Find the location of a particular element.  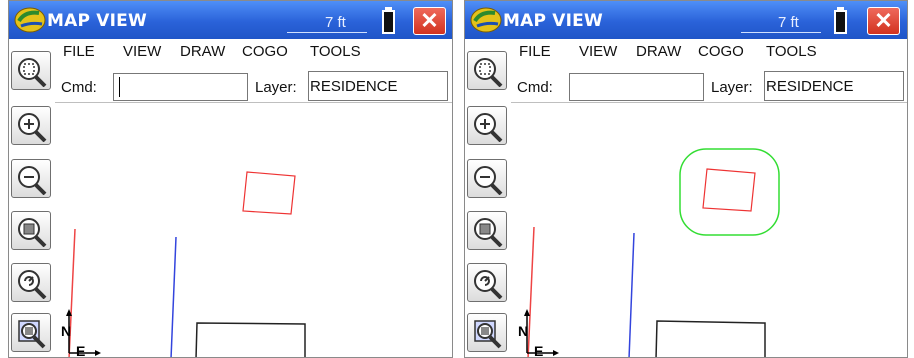

selection-highlight is located at coordinates (729, 192).